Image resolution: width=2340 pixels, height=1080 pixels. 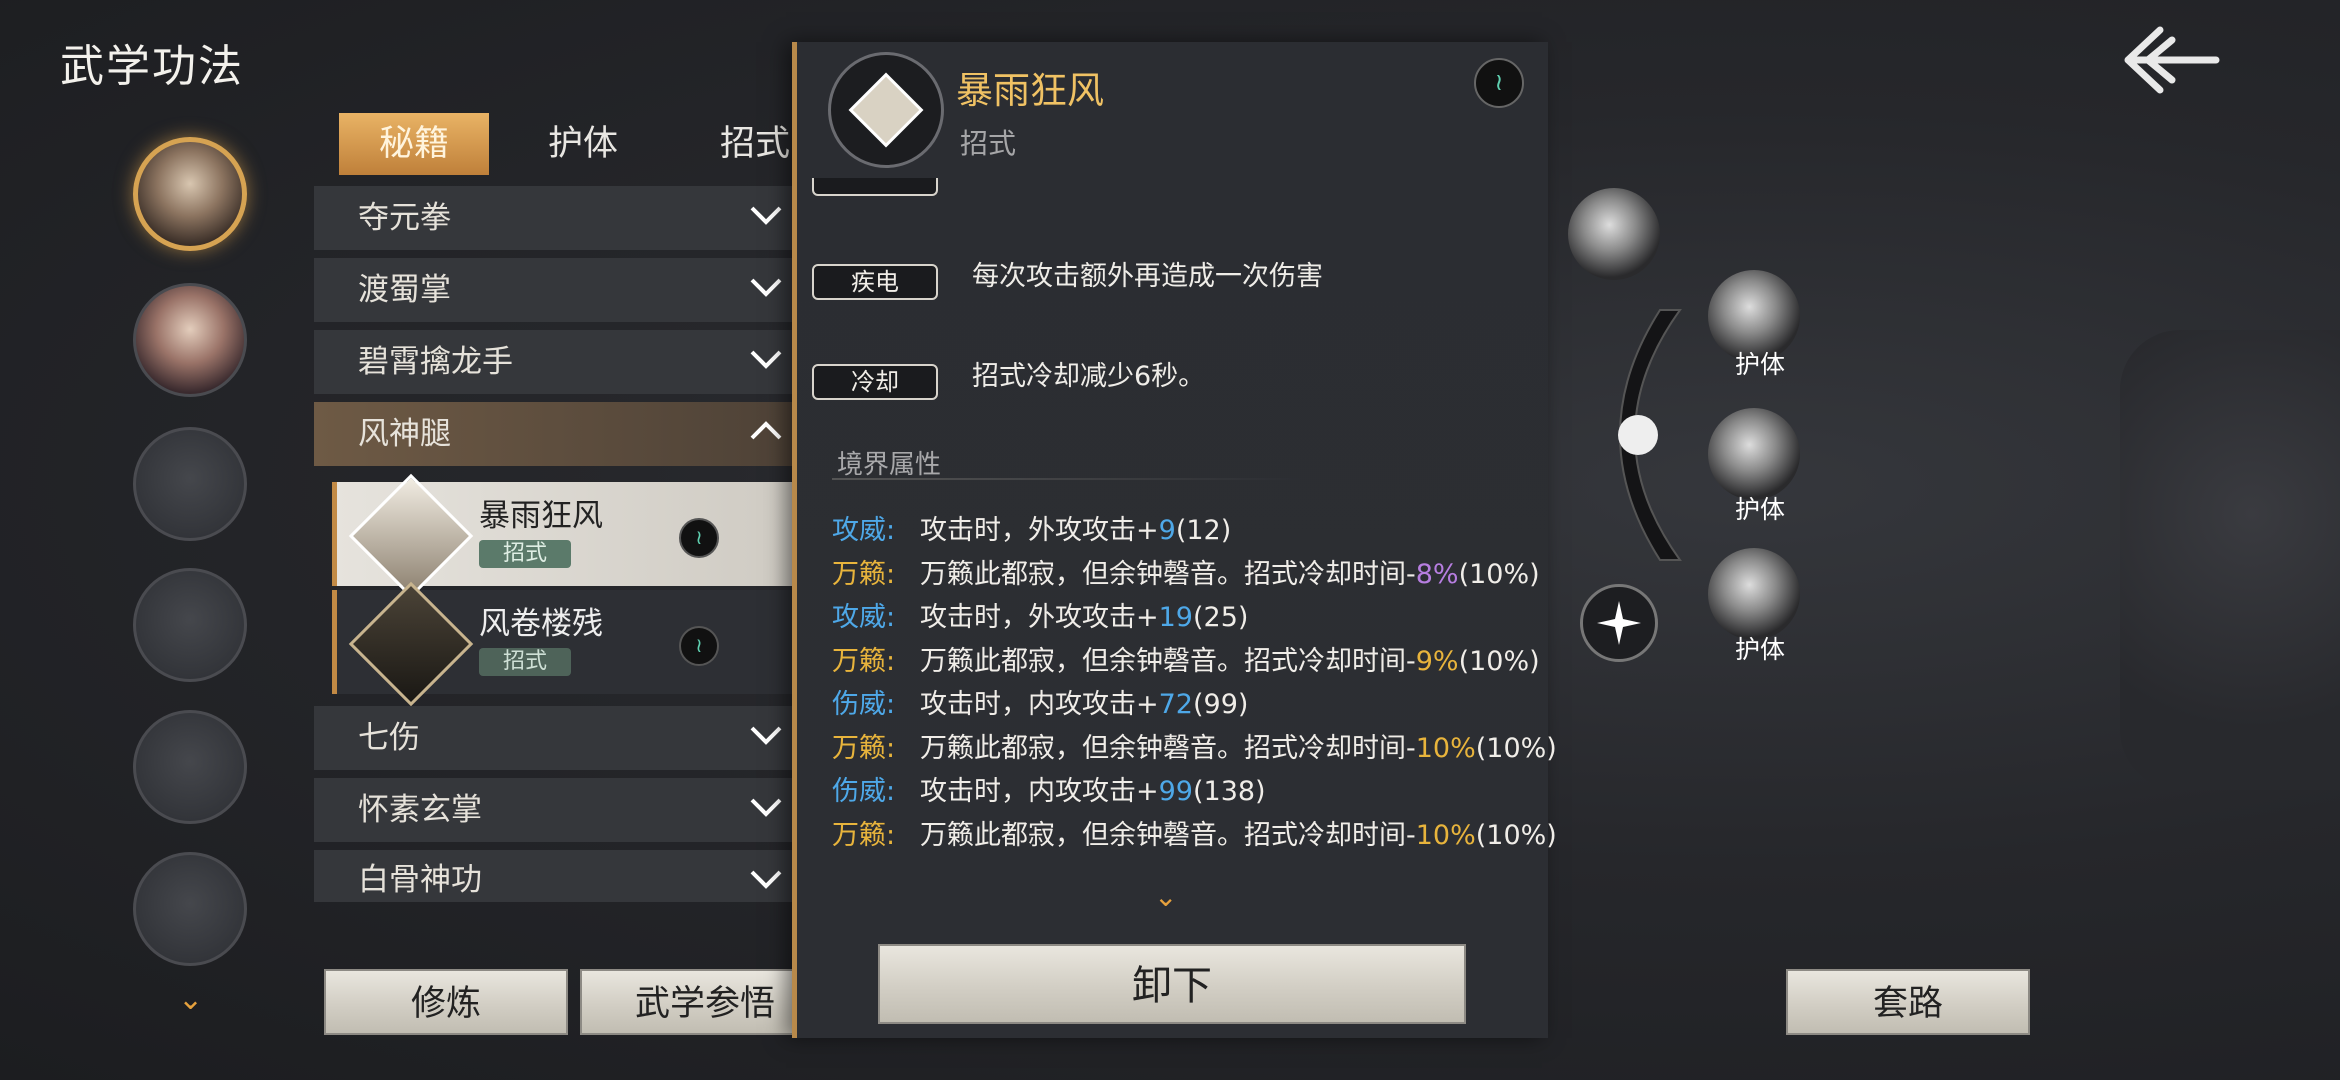 What do you see at coordinates (2230, 560) in the screenshot?
I see `gauntlet-emblem-icon` at bounding box center [2230, 560].